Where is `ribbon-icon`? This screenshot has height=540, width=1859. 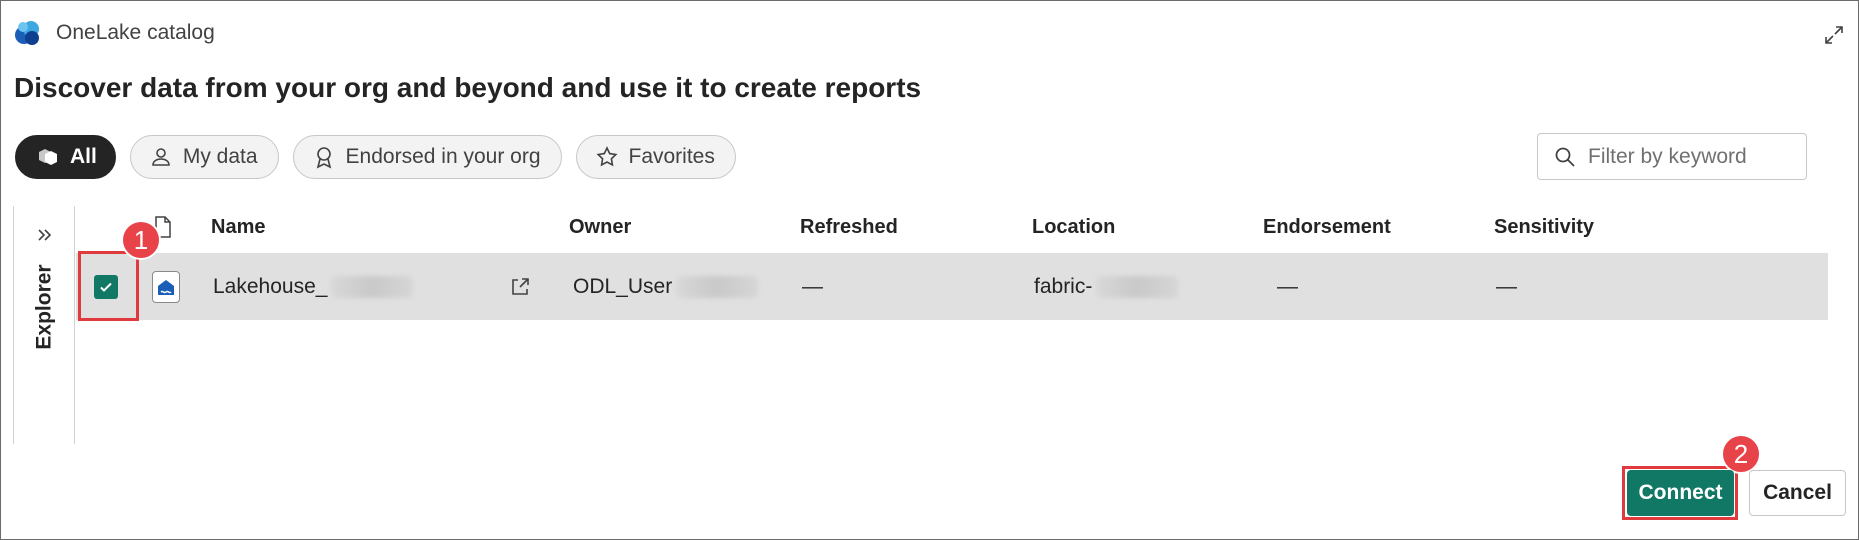
ribbon-icon is located at coordinates (323, 158).